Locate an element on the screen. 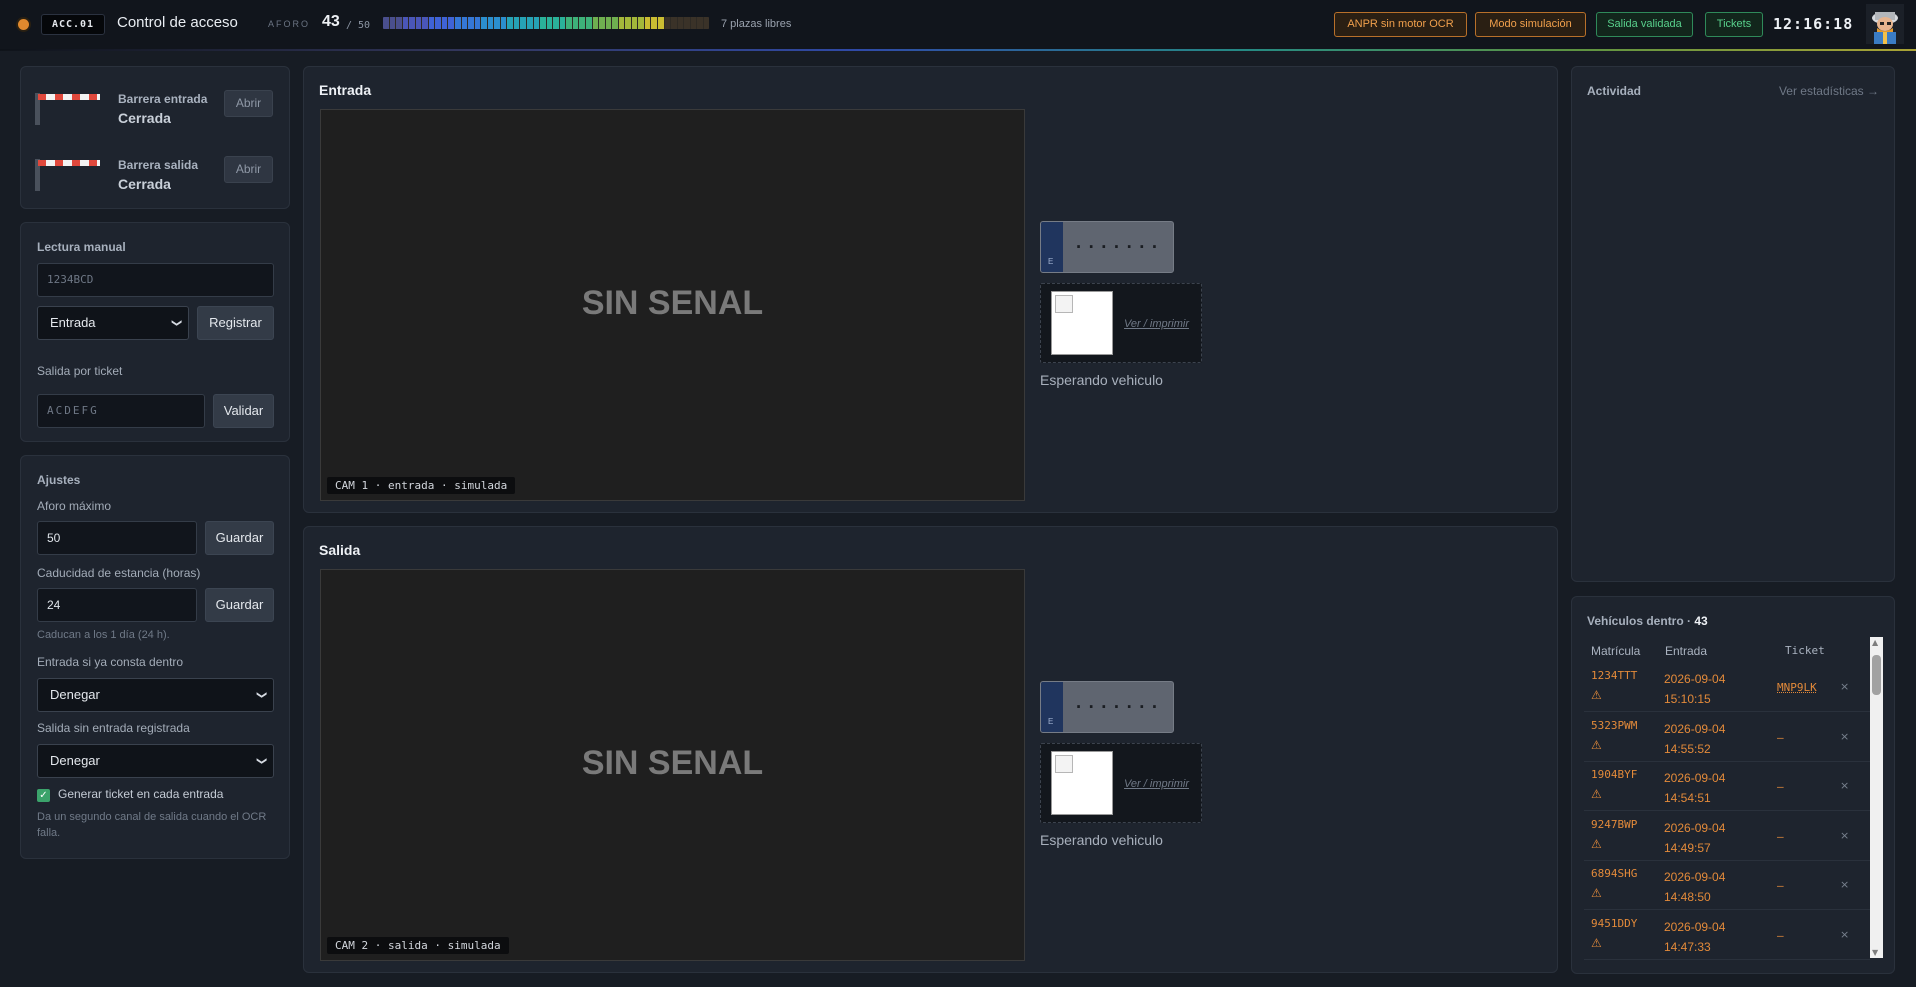  generate-ticket-checkbox: ✓ is located at coordinates (43, 795).